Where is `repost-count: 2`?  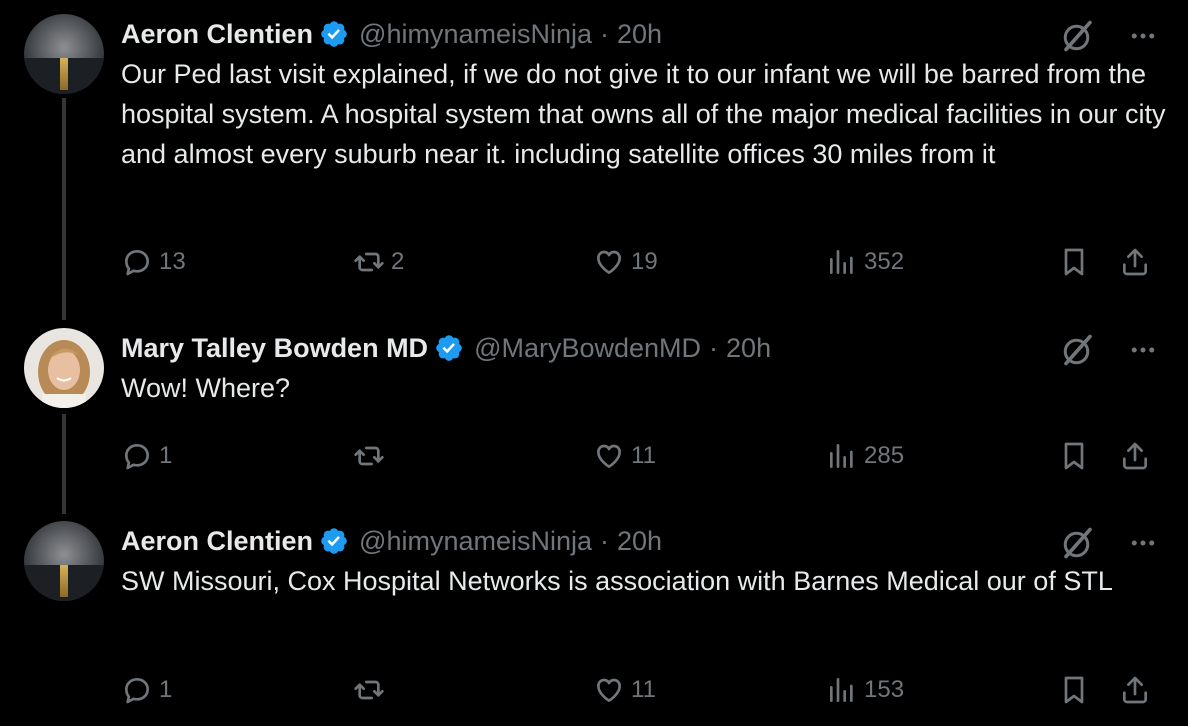 repost-count: 2 is located at coordinates (398, 261).